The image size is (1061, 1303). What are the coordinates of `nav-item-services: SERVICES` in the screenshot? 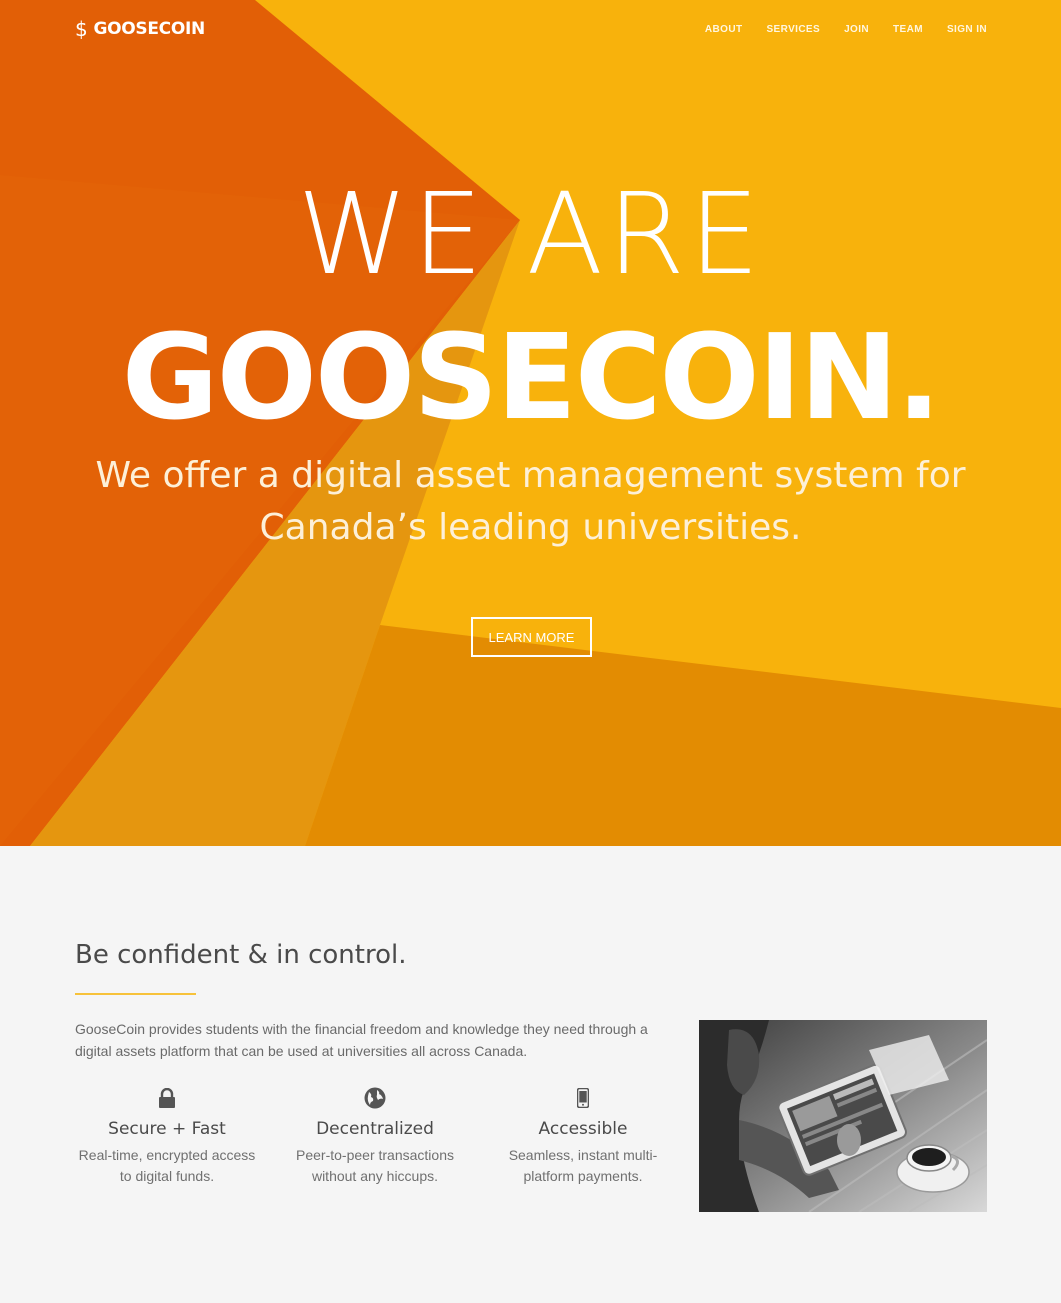 It's located at (793, 29).